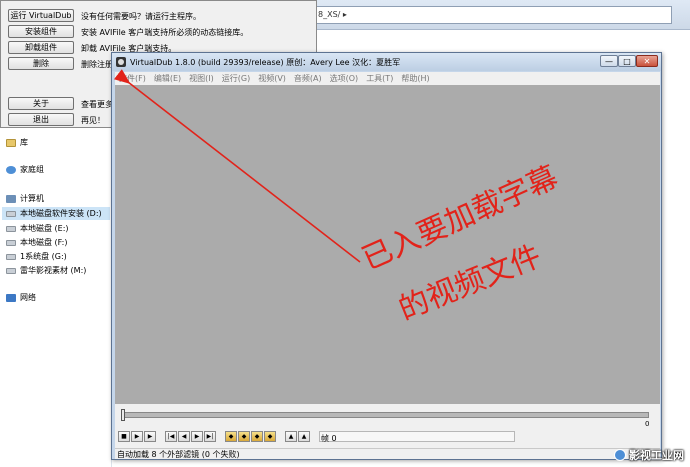 This screenshot has width=690, height=467. What do you see at coordinates (647, 424) in the screenshot?
I see `slider-end-label: 0` at bounding box center [647, 424].